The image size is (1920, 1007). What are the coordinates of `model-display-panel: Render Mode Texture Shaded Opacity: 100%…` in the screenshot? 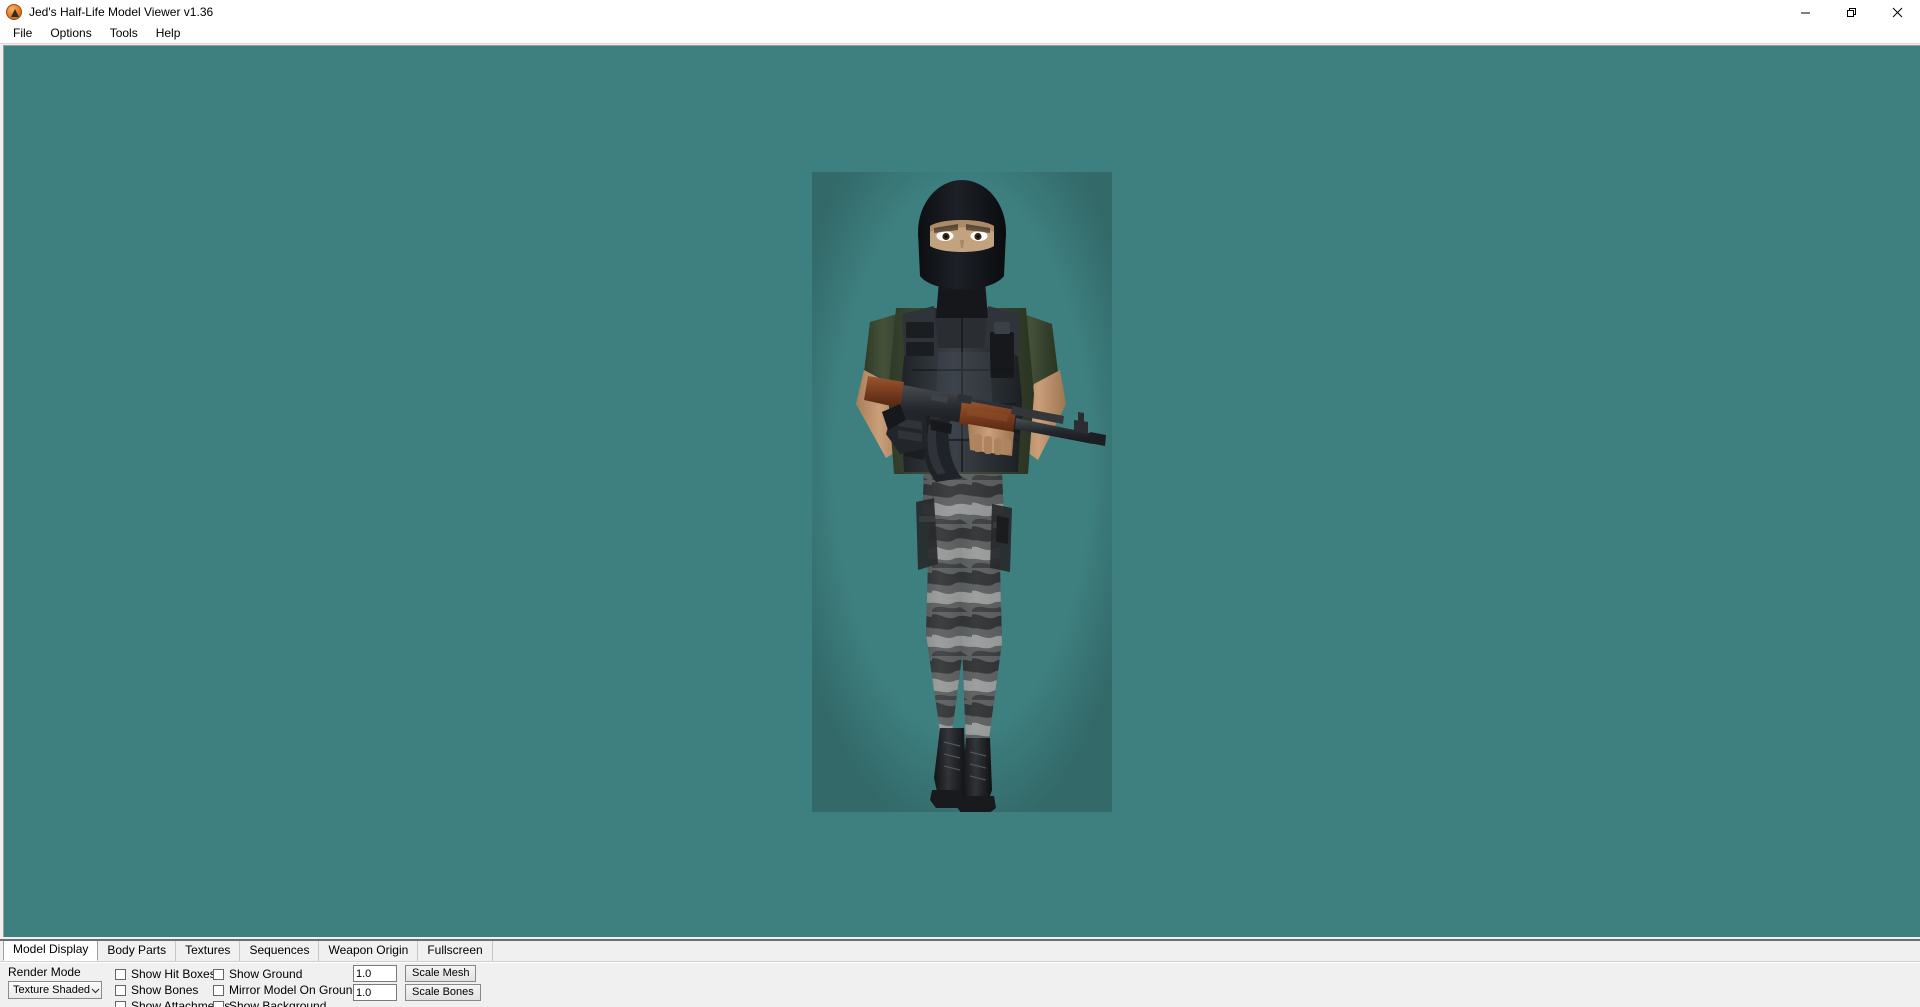 It's located at (960, 984).